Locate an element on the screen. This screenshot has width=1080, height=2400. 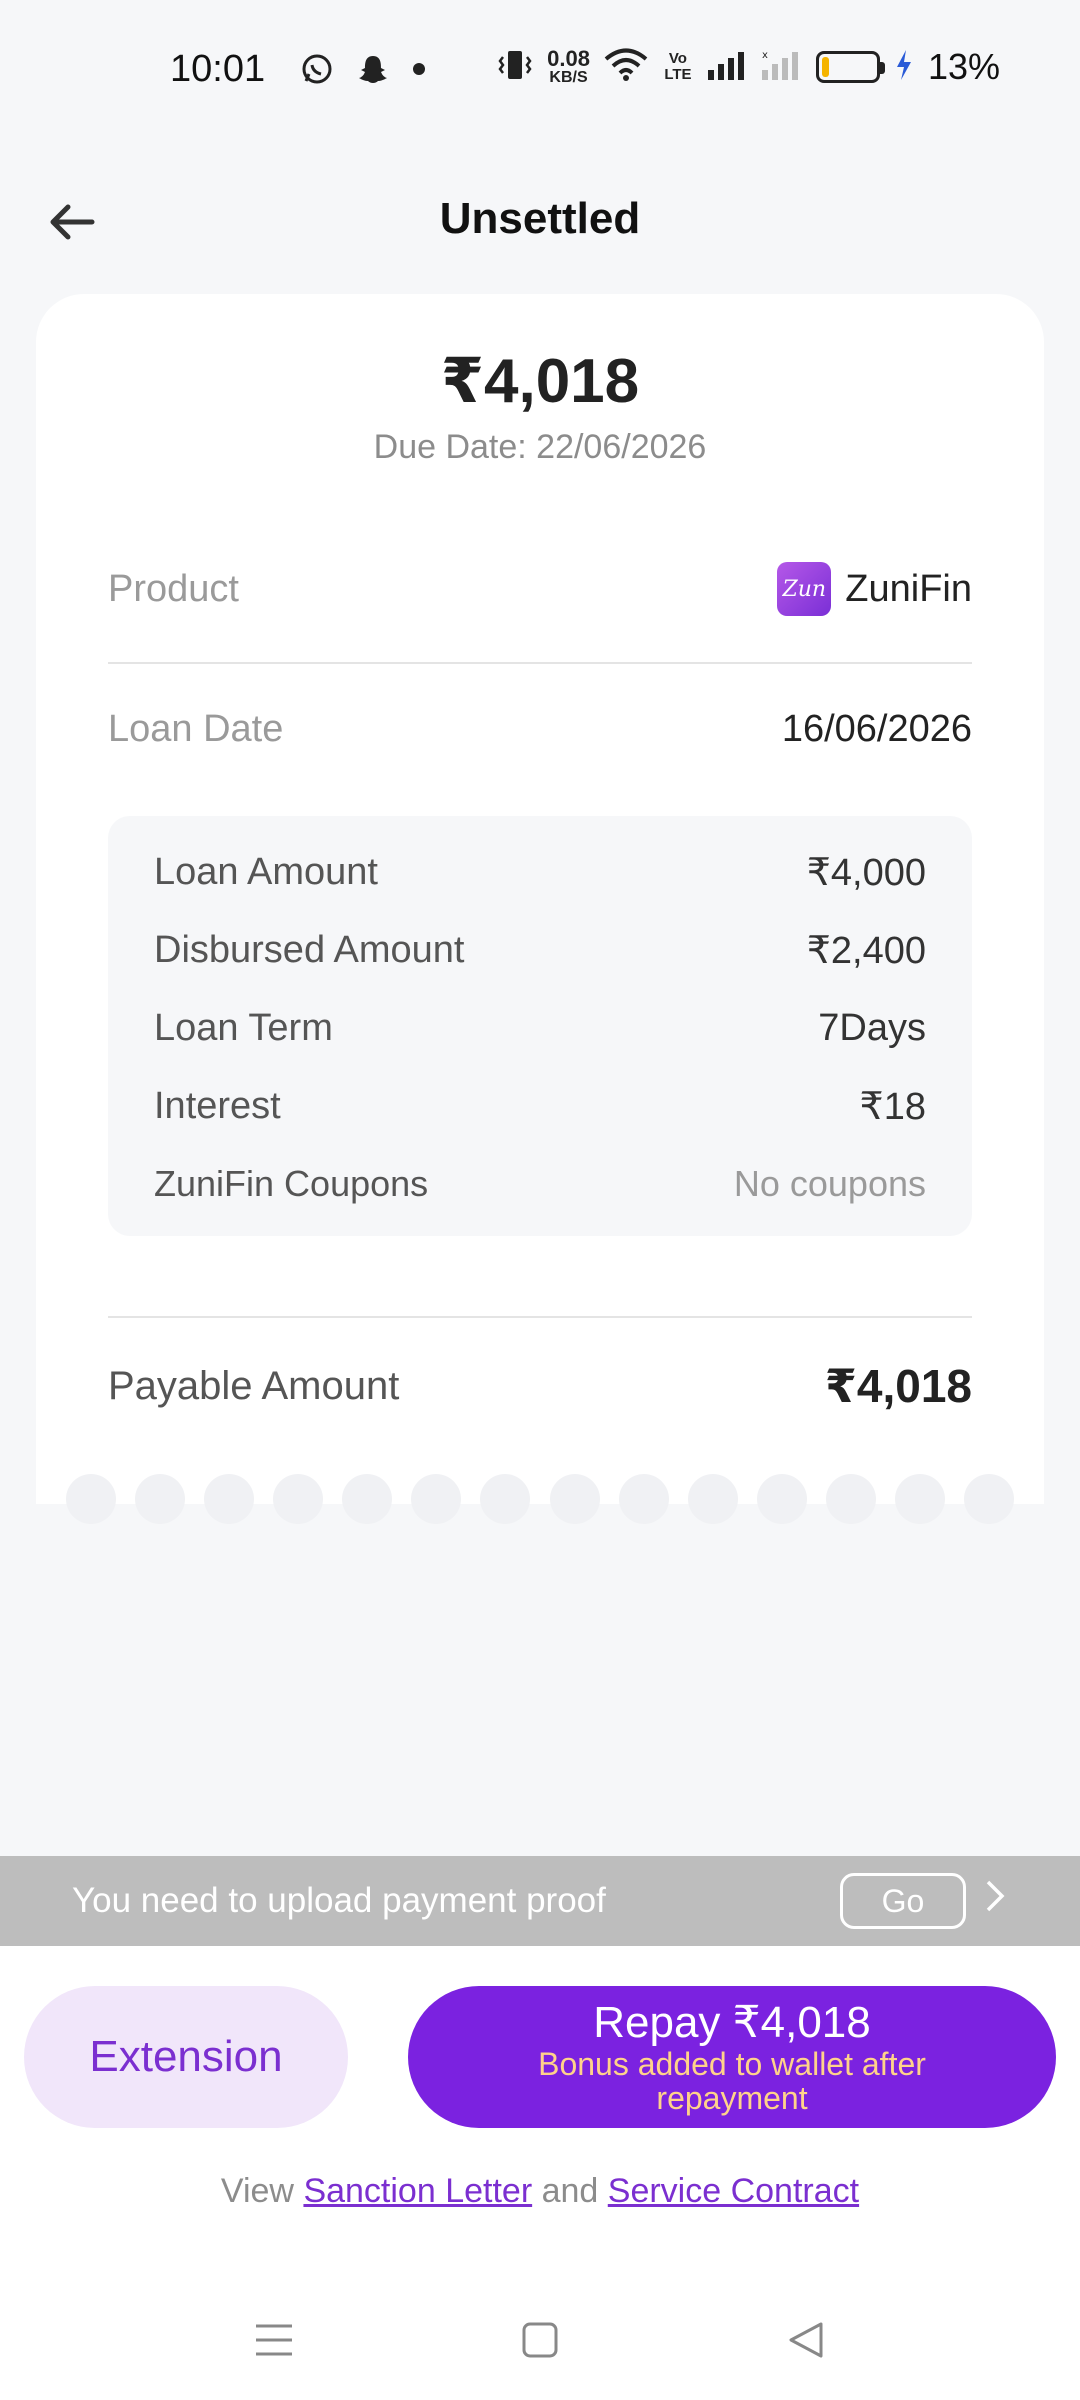
header: Unsettled is located at coordinates (540, 220).